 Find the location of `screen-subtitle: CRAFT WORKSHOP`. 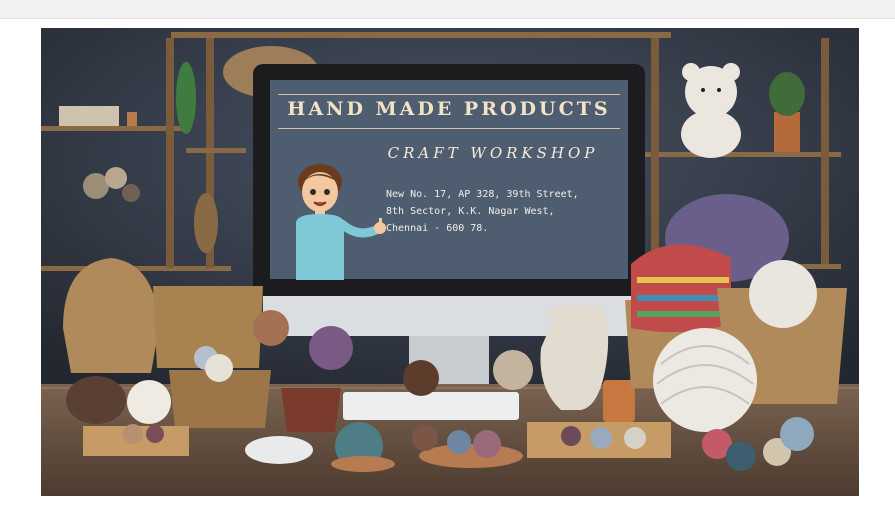

screen-subtitle: CRAFT WORKSHOP is located at coordinates (493, 153).